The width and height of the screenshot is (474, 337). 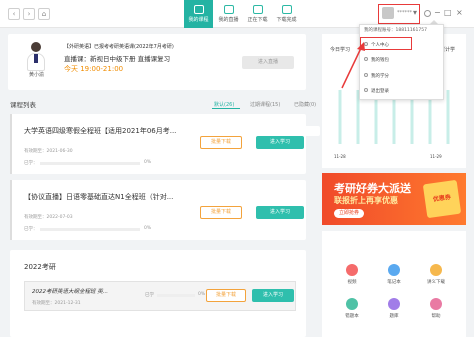 I want to click on tool-help: 帮助, so click(x=436, y=308).